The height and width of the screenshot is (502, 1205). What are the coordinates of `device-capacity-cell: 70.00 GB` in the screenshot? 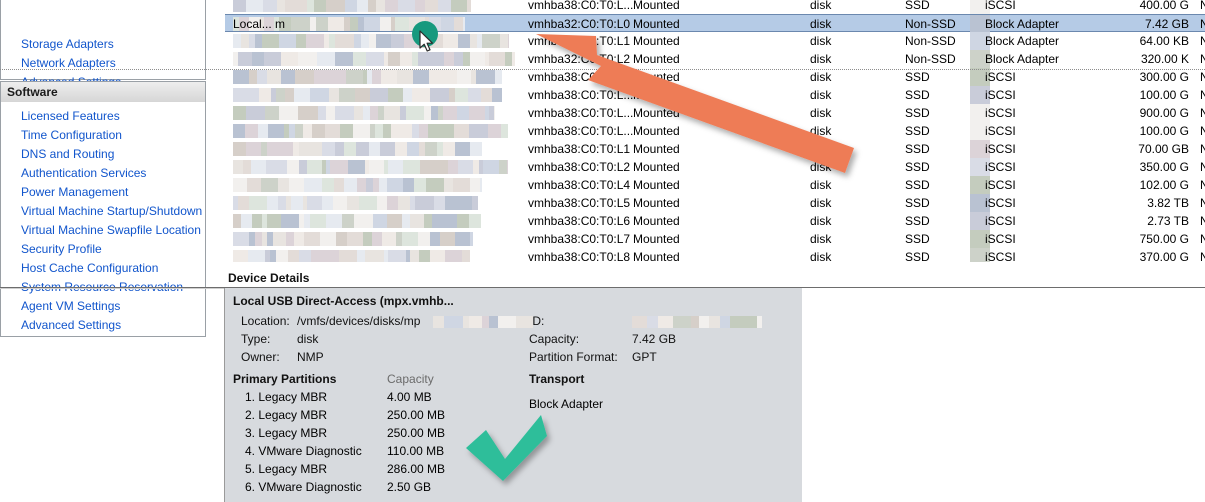 It's located at (1163, 149).